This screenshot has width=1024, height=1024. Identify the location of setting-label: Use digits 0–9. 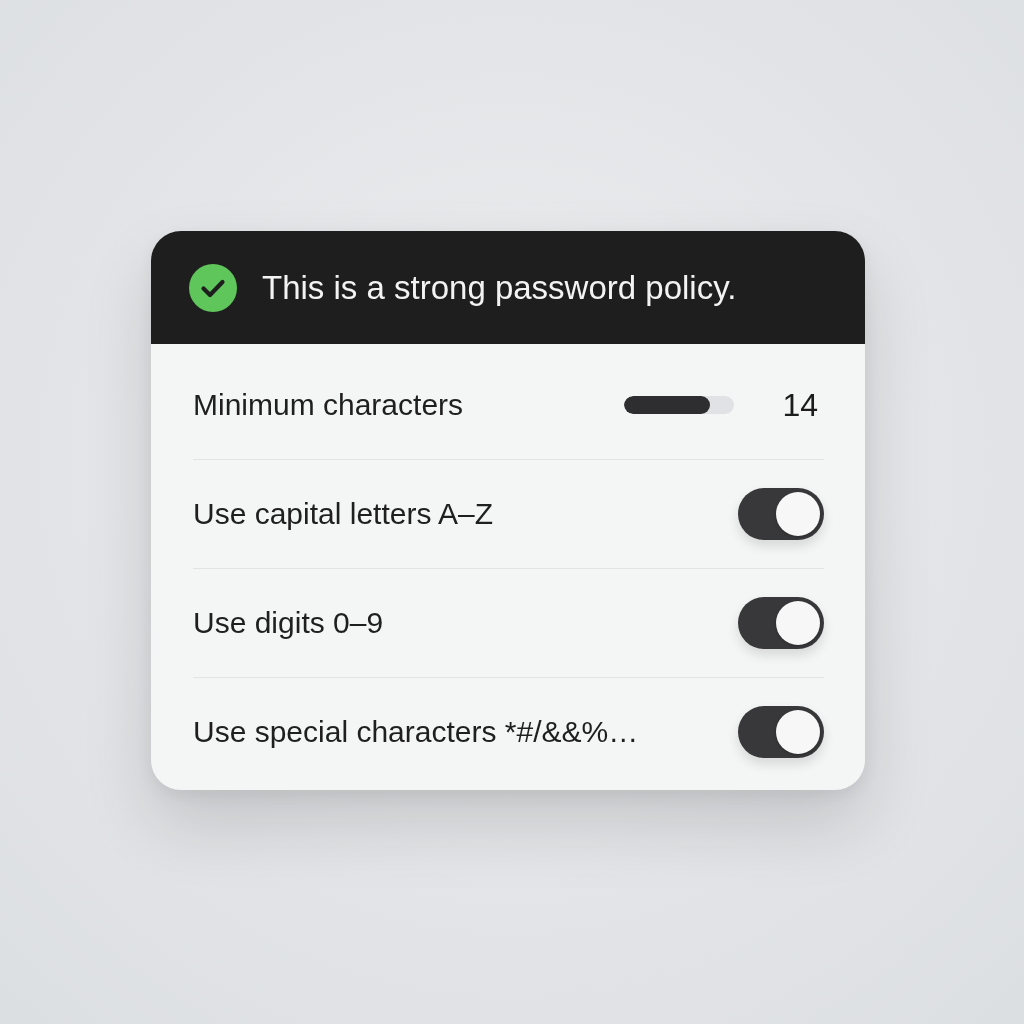
(288, 623).